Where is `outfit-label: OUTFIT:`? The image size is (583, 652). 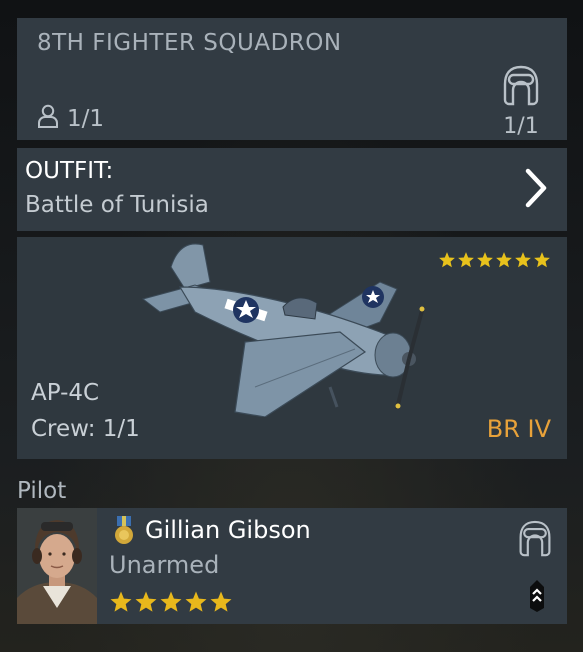
outfit-label: OUTFIT: is located at coordinates (69, 171).